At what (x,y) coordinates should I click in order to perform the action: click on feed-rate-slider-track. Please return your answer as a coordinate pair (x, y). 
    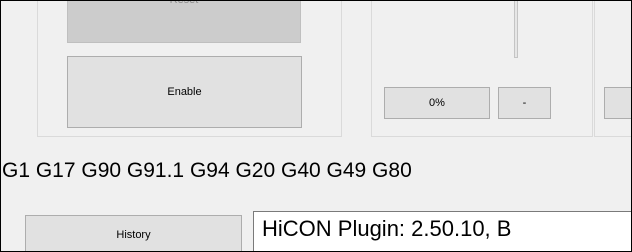
    Looking at the image, I should click on (516, 29).